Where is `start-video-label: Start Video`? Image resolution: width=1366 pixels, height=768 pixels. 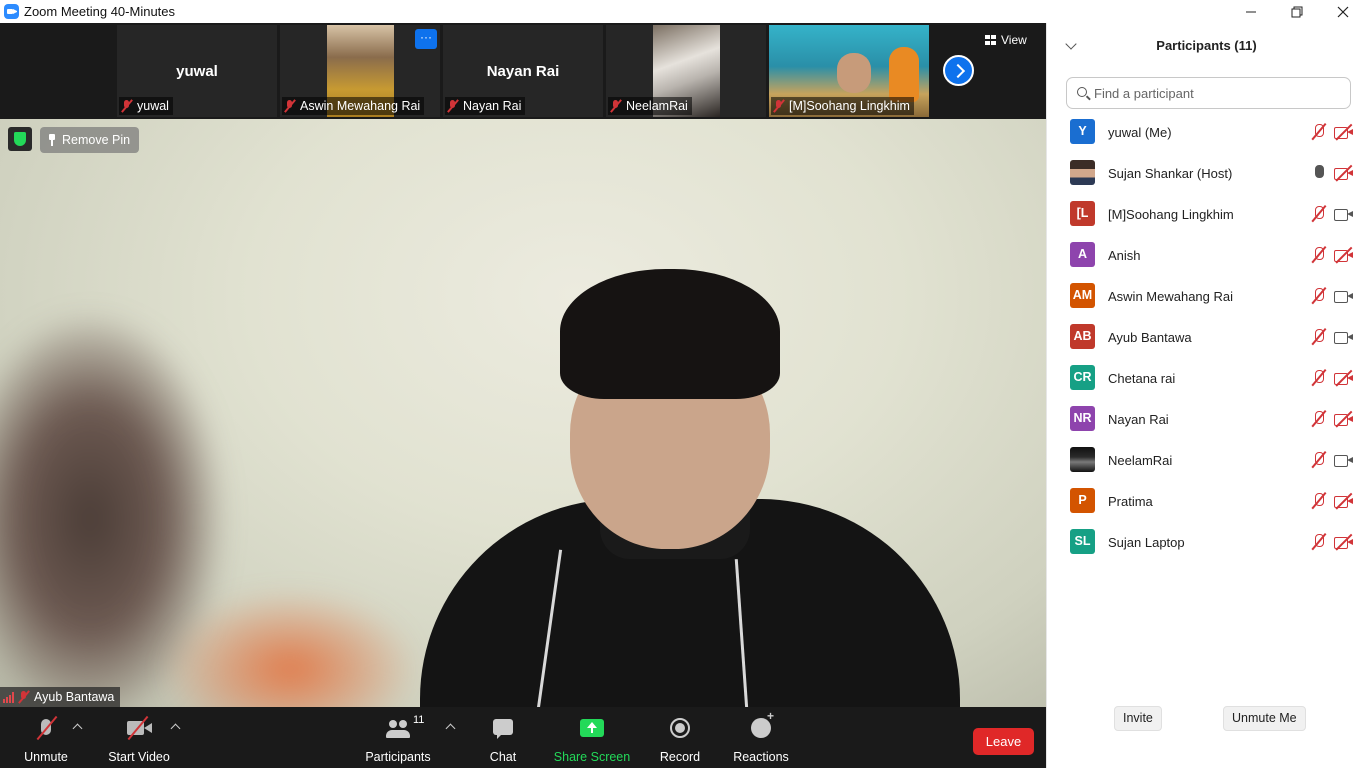
start-video-label: Start Video is located at coordinates (139, 757).